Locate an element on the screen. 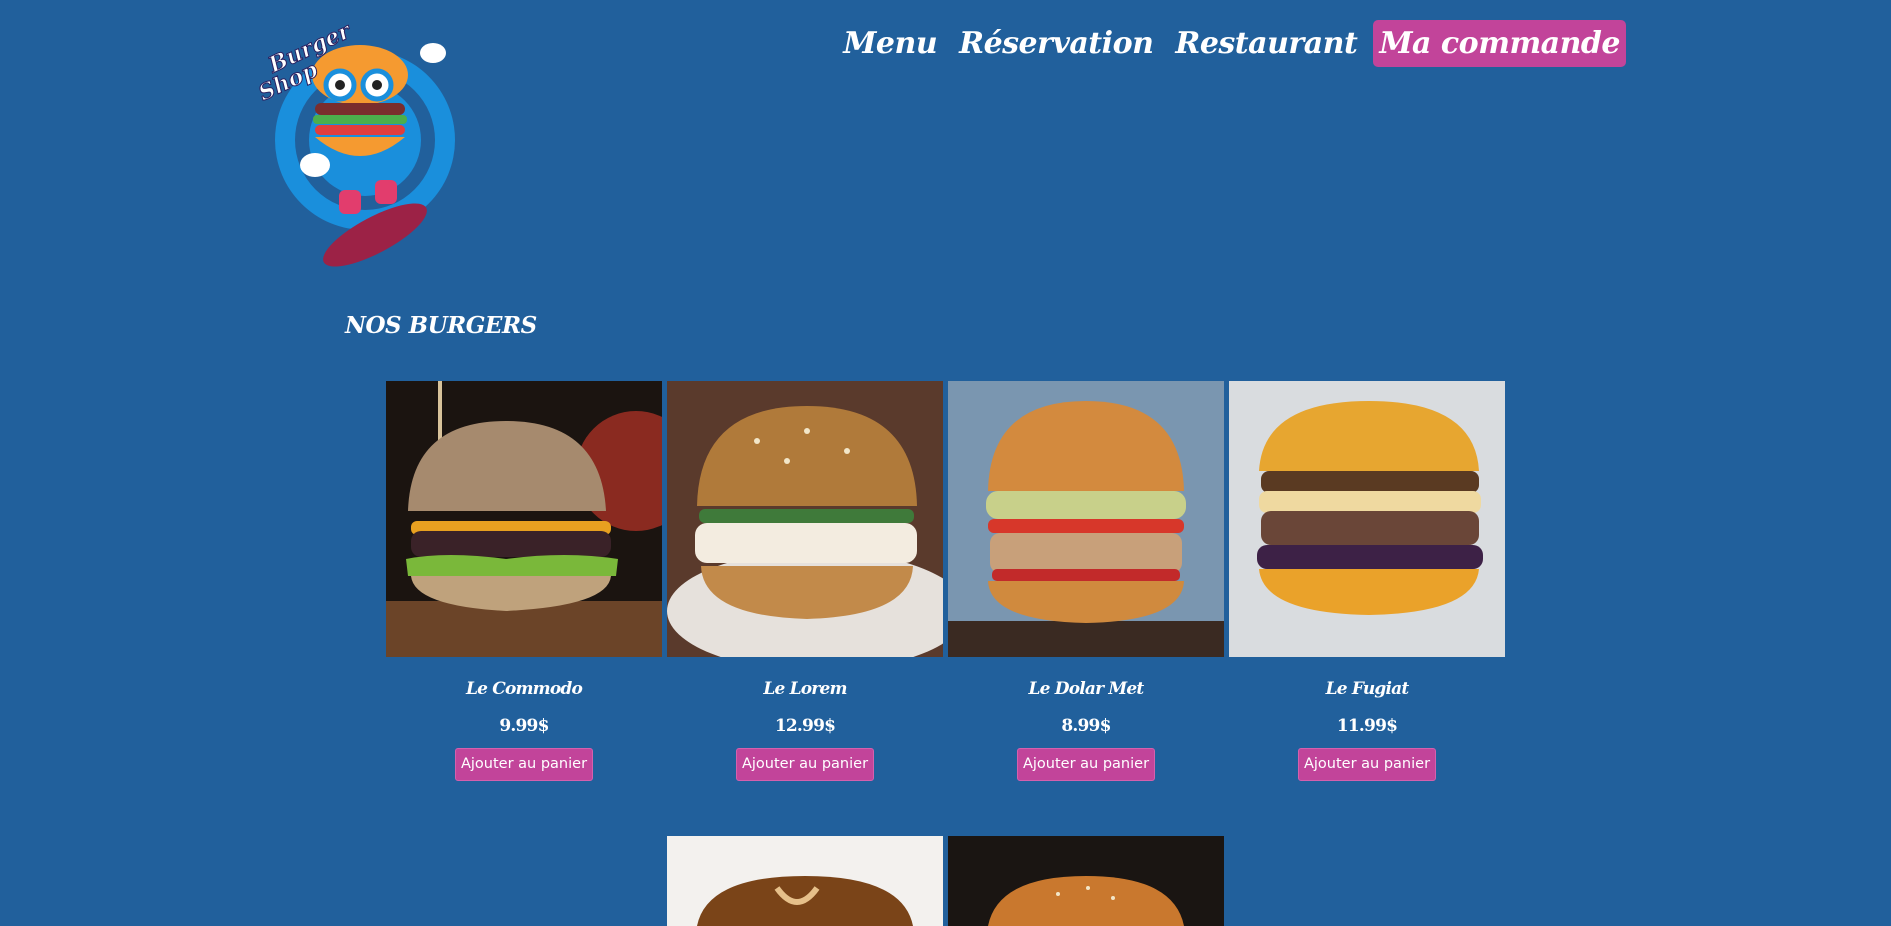 The width and height of the screenshot is (1891, 926). product-name: Le Dolar Met is located at coordinates (1086, 689).